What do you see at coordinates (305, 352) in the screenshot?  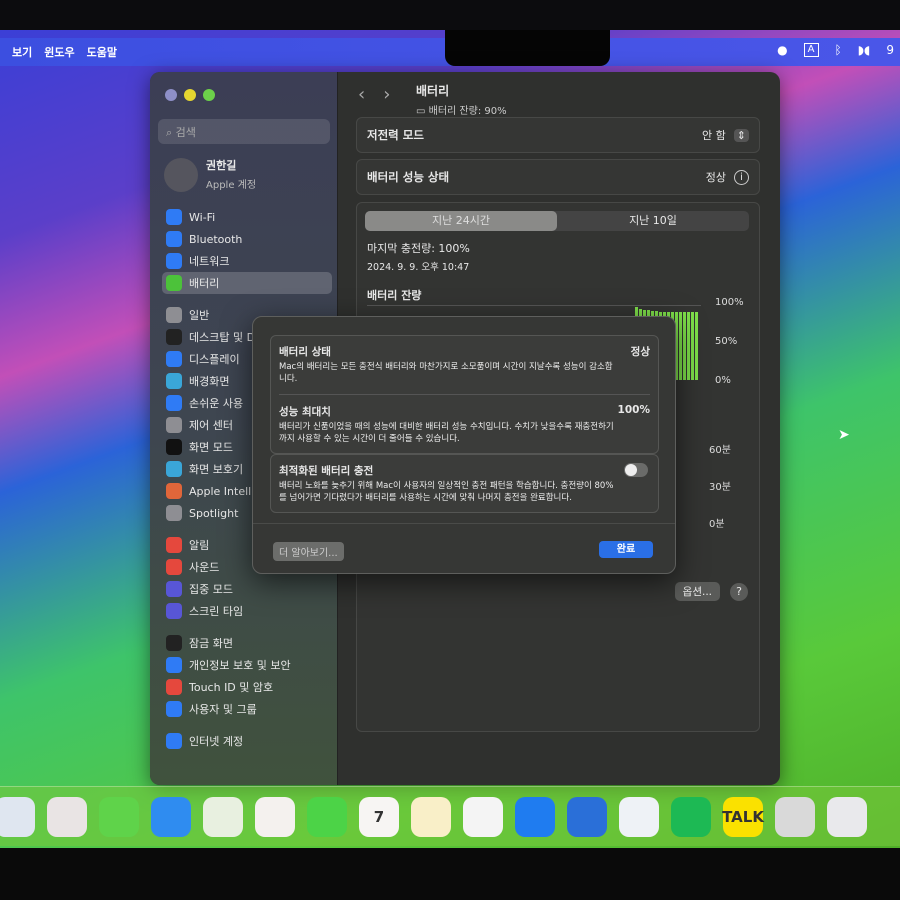 I see `status-title: 배터리 상태` at bounding box center [305, 352].